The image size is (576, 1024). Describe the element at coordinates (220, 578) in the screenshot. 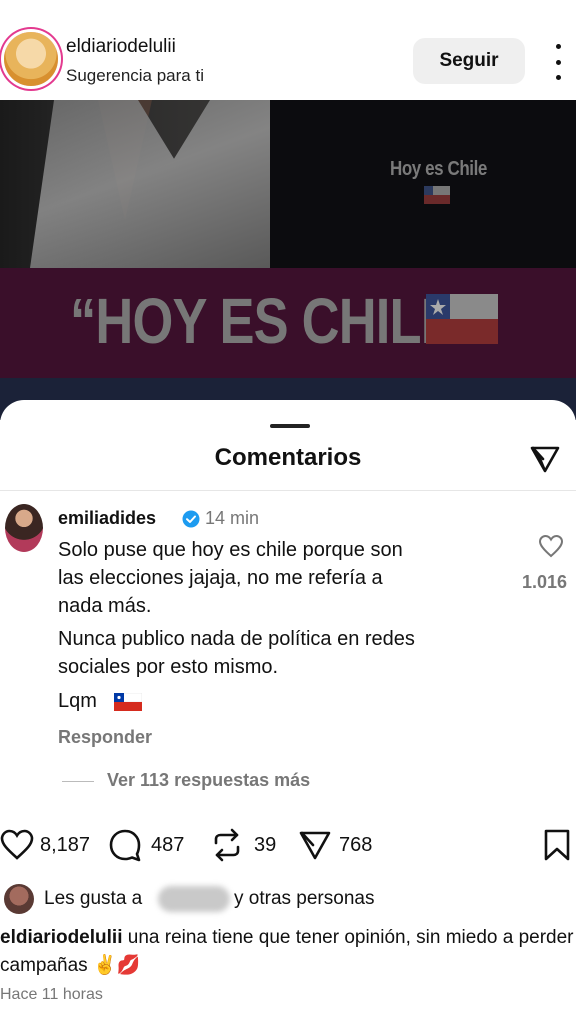

I see `comment-text-line: las elecciones jajaja, no me refería a` at that location.